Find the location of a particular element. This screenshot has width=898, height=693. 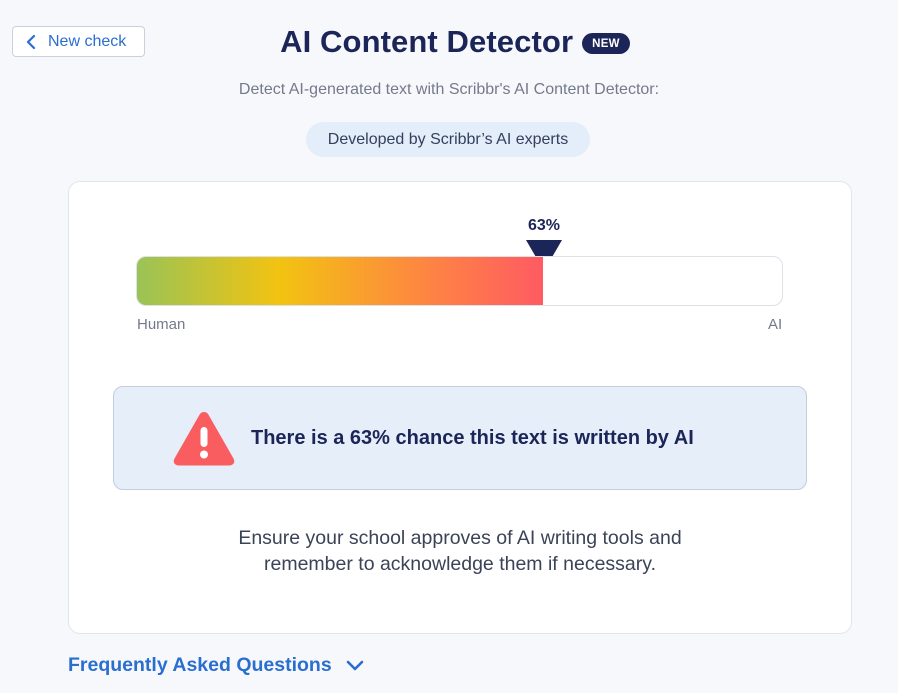

new-badge: NEW is located at coordinates (606, 43).